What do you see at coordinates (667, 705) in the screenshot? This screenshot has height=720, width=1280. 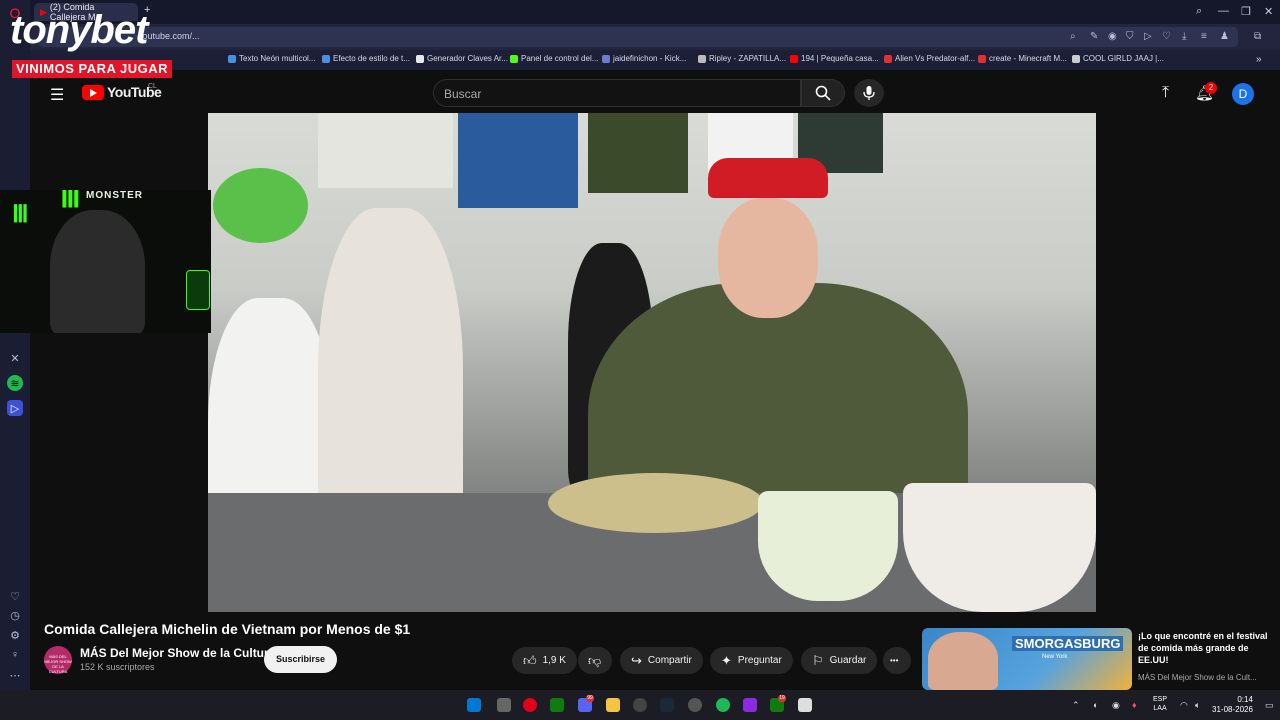 I see `steam-icon` at bounding box center [667, 705].